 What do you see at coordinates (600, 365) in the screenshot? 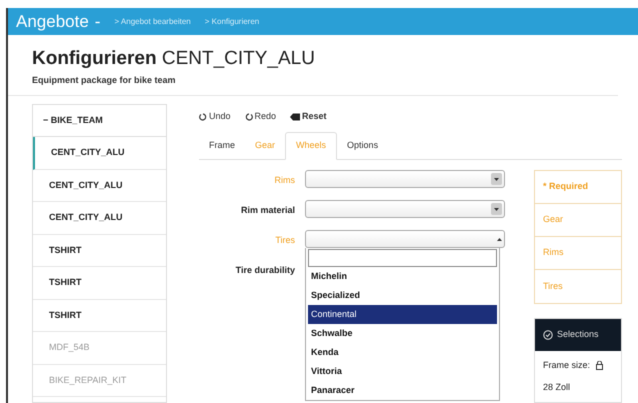
I see `lock-icon` at bounding box center [600, 365].